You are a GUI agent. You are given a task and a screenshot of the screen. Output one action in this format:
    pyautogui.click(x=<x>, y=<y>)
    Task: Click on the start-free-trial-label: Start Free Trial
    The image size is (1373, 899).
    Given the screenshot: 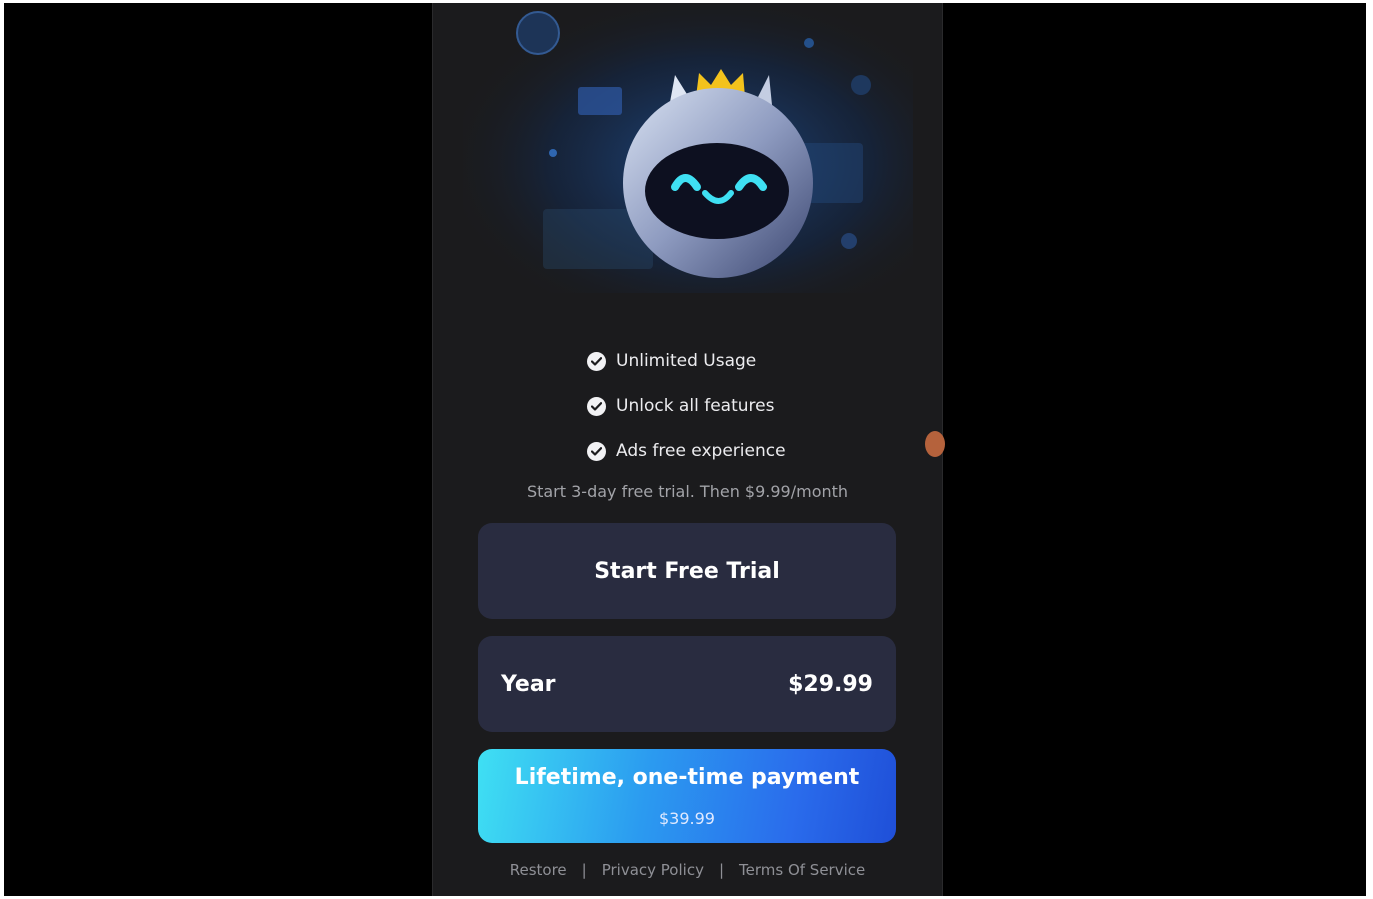 What is the action you would take?
    pyautogui.click(x=687, y=571)
    